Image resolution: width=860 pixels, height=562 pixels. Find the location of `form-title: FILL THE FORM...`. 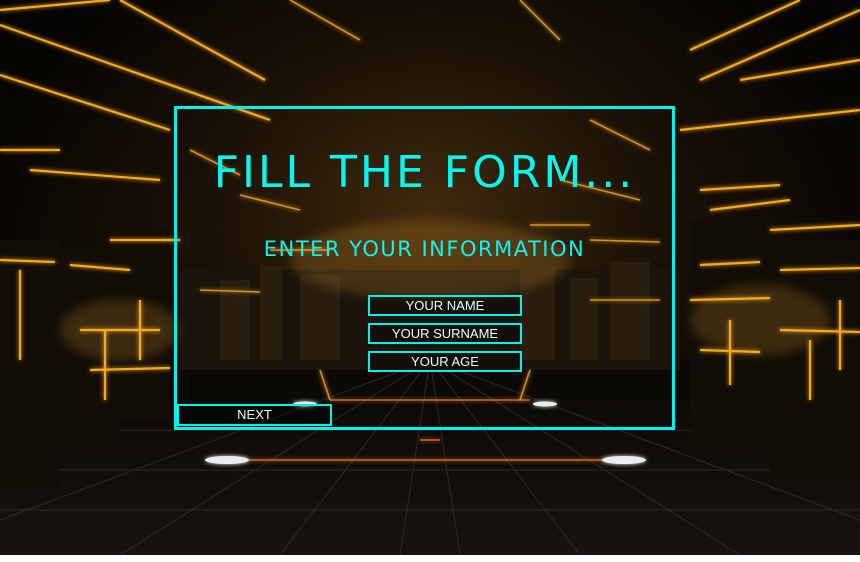

form-title: FILL THE FORM... is located at coordinates (424, 172).